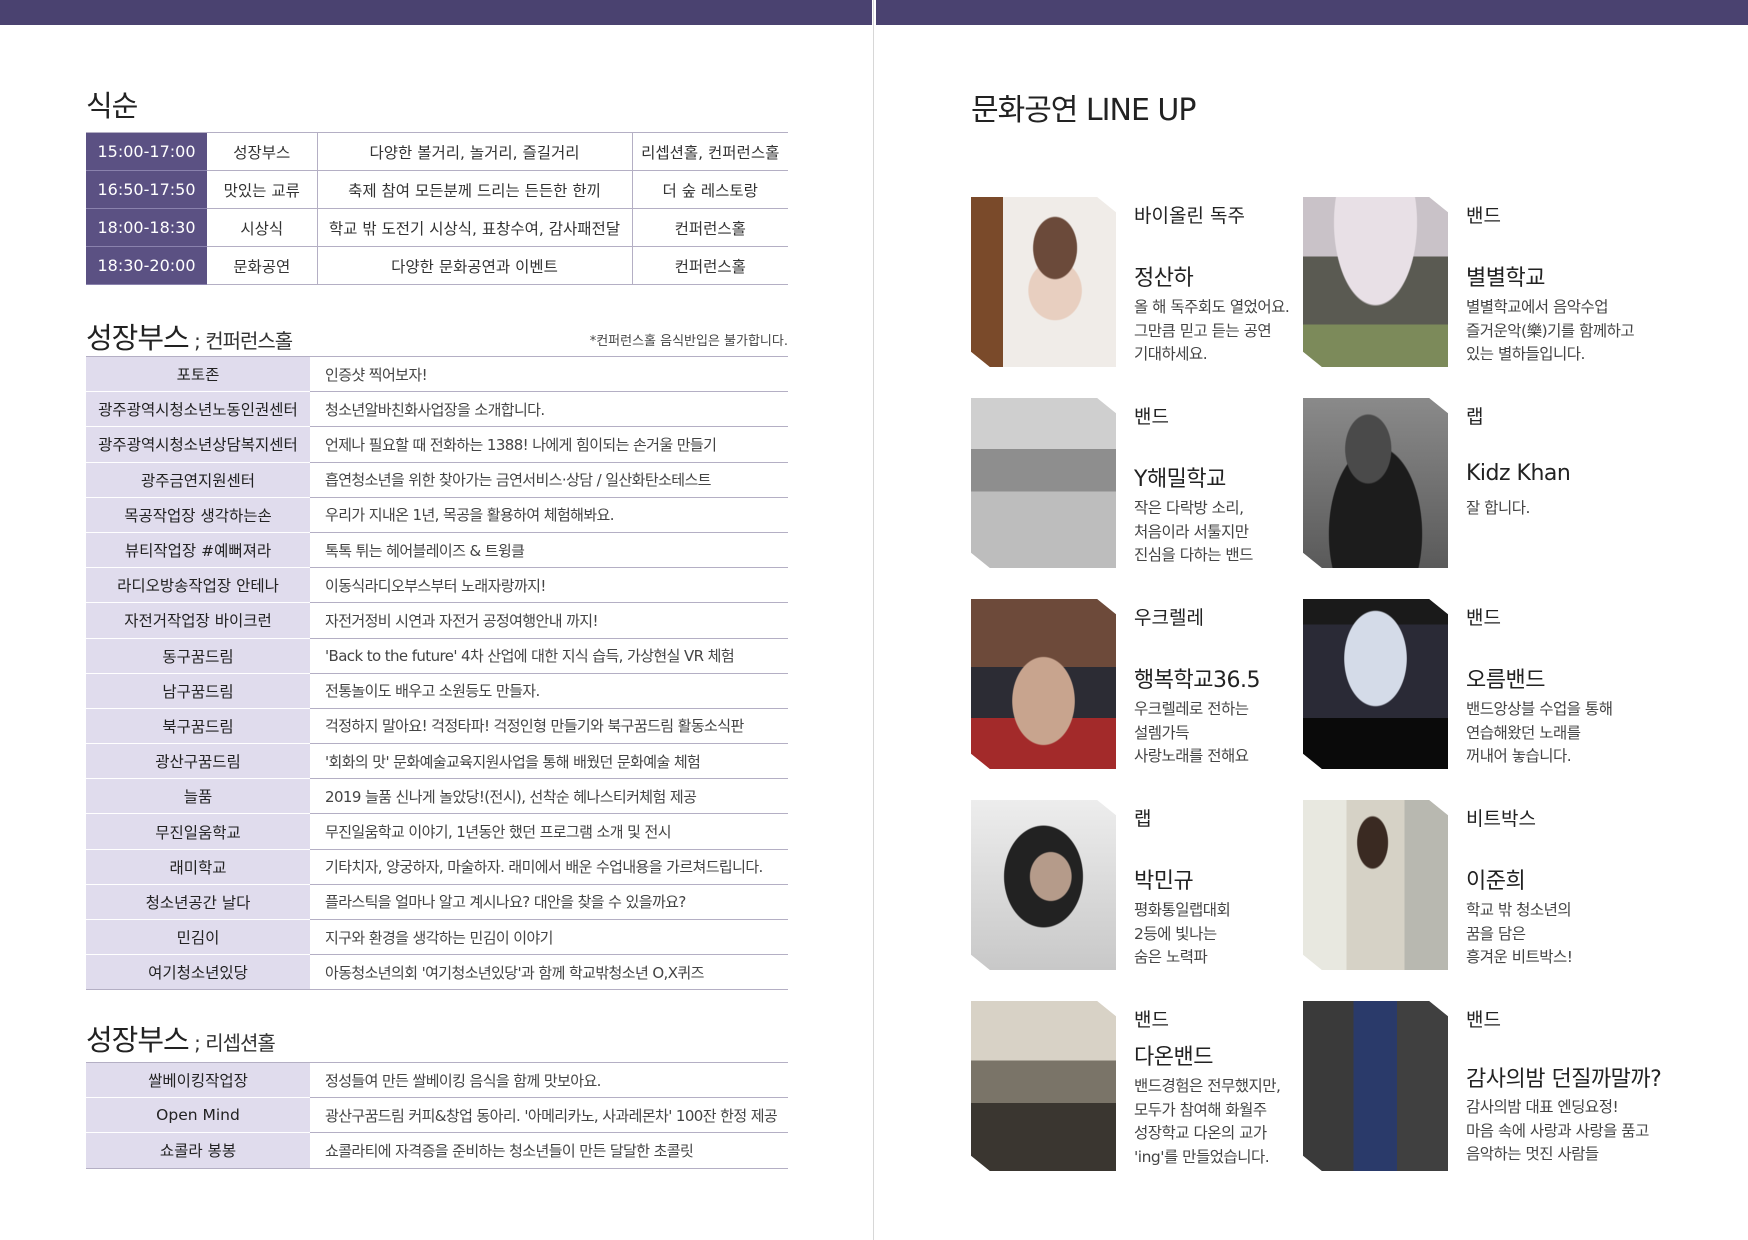 The height and width of the screenshot is (1240, 1748). I want to click on performer-name: 정산하, so click(1164, 278).